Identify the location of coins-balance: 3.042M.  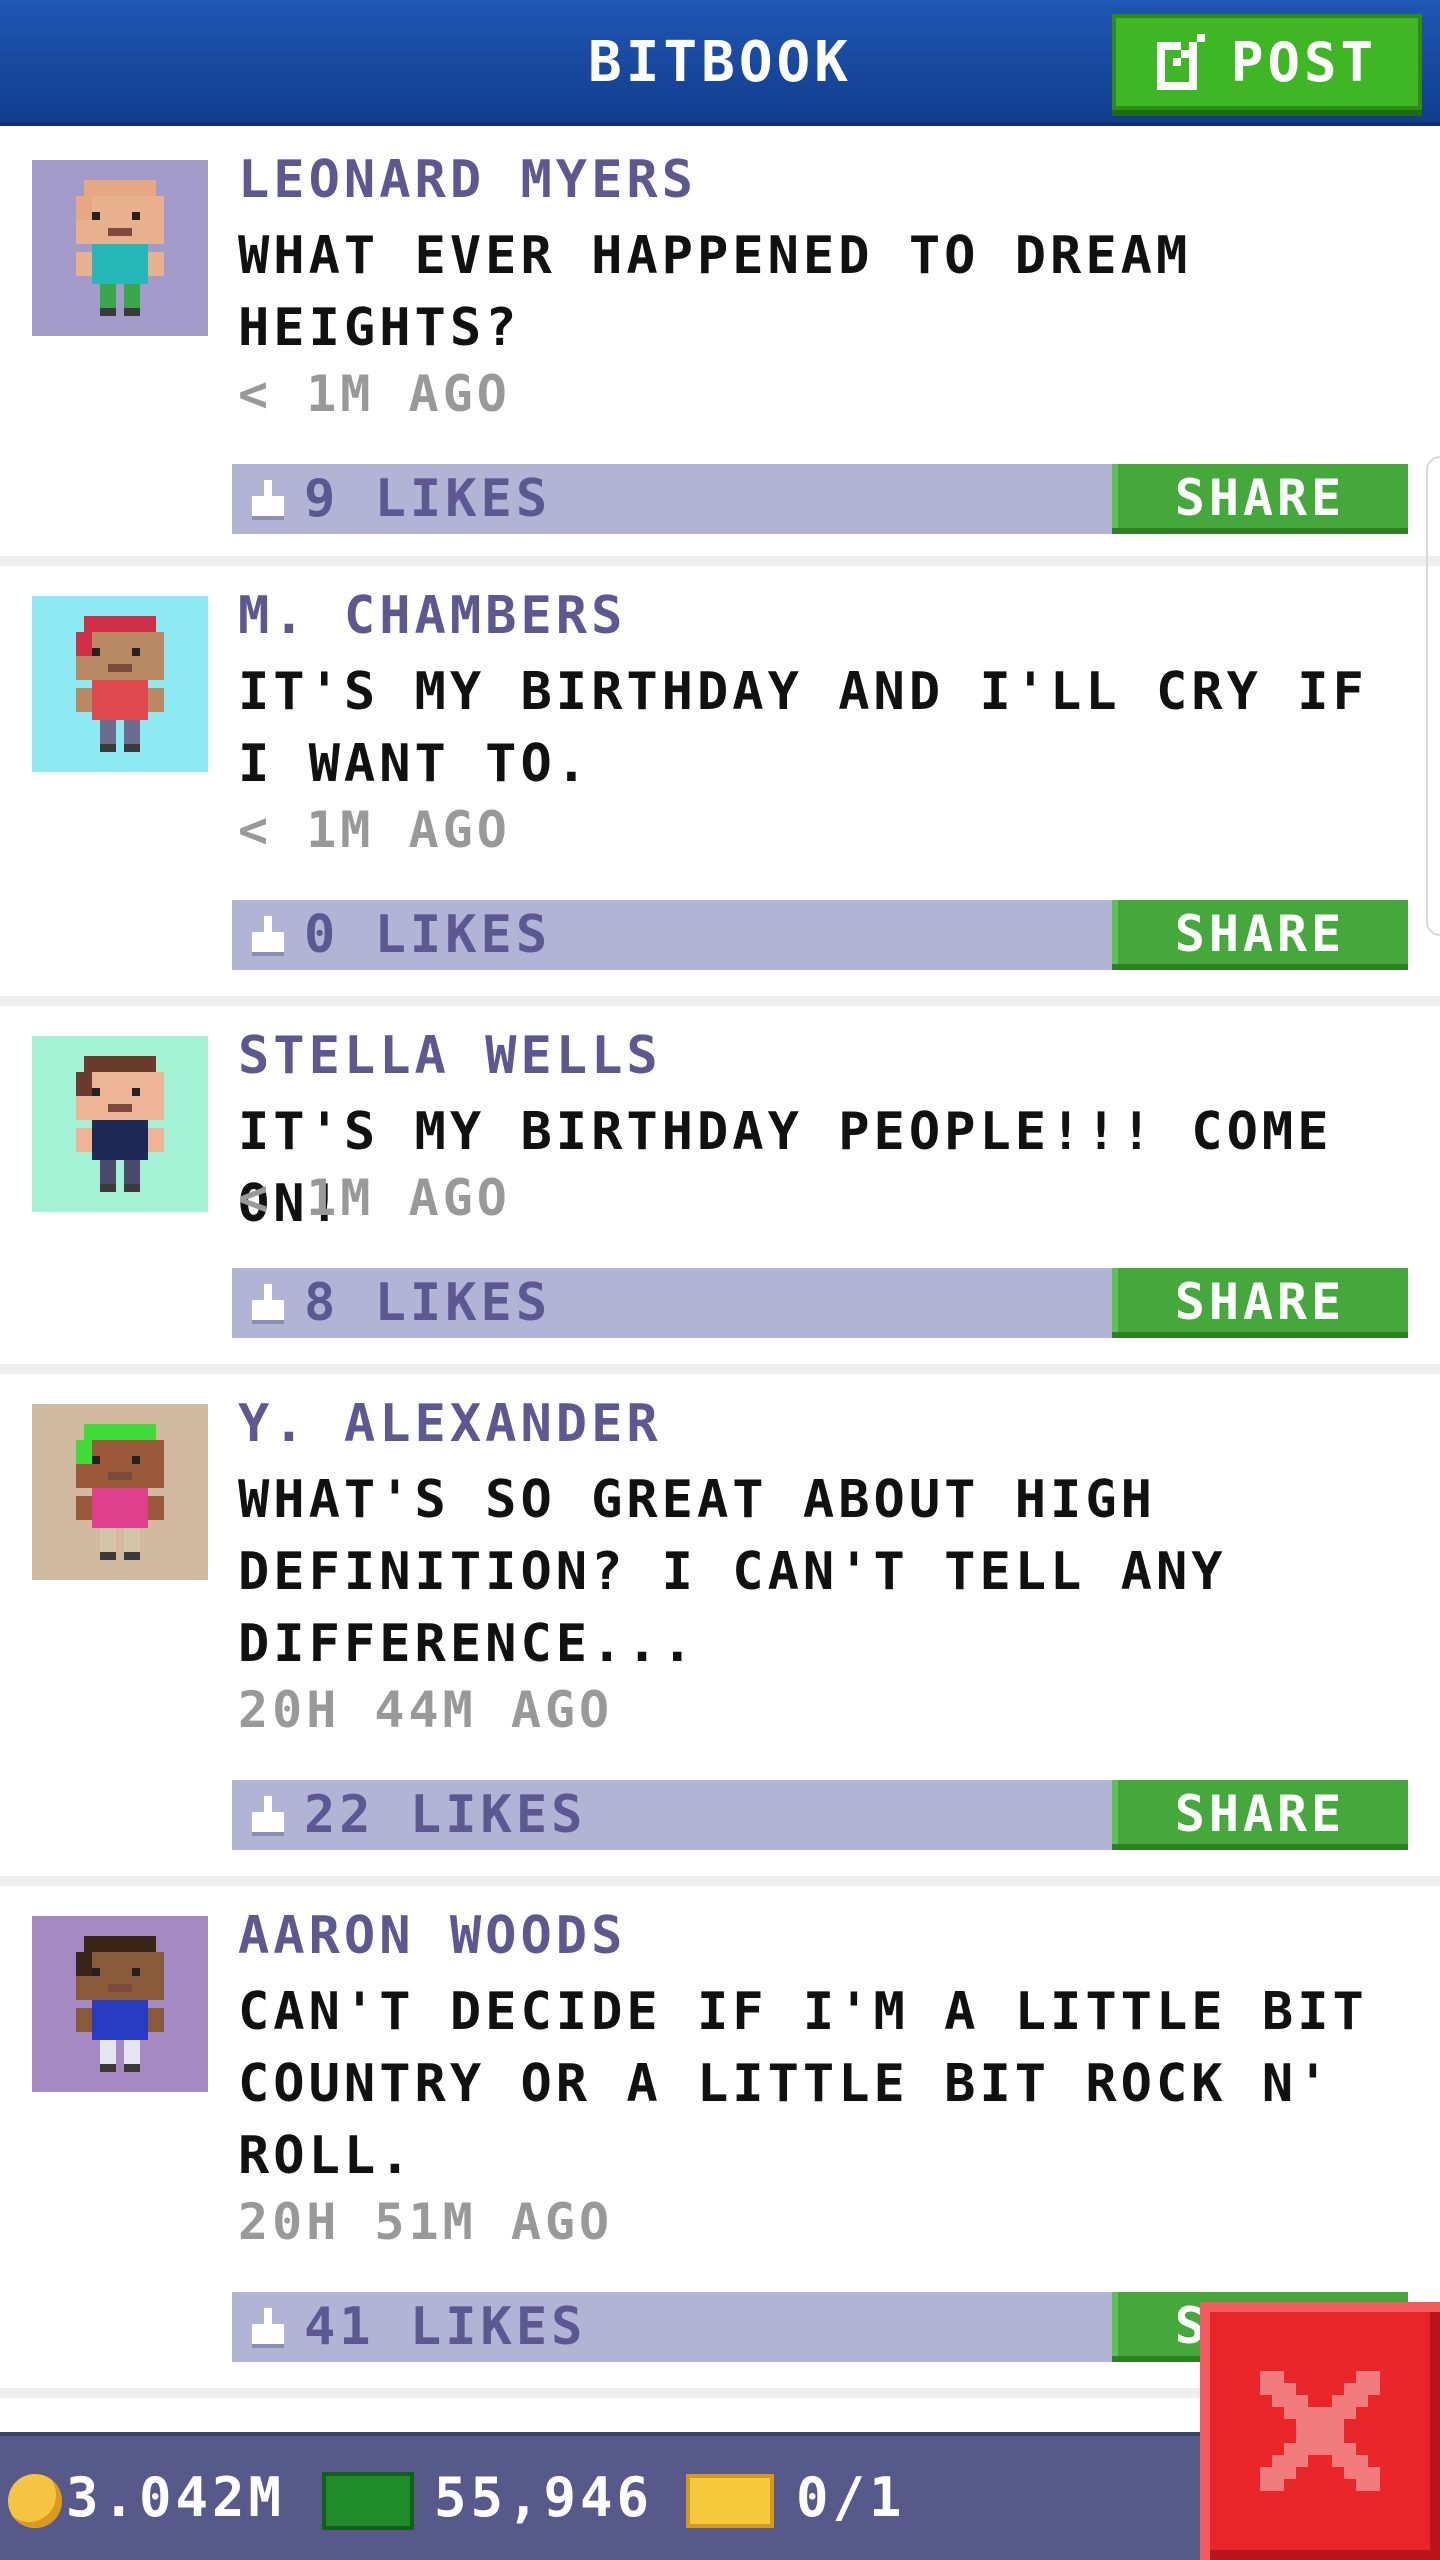
(176, 2497).